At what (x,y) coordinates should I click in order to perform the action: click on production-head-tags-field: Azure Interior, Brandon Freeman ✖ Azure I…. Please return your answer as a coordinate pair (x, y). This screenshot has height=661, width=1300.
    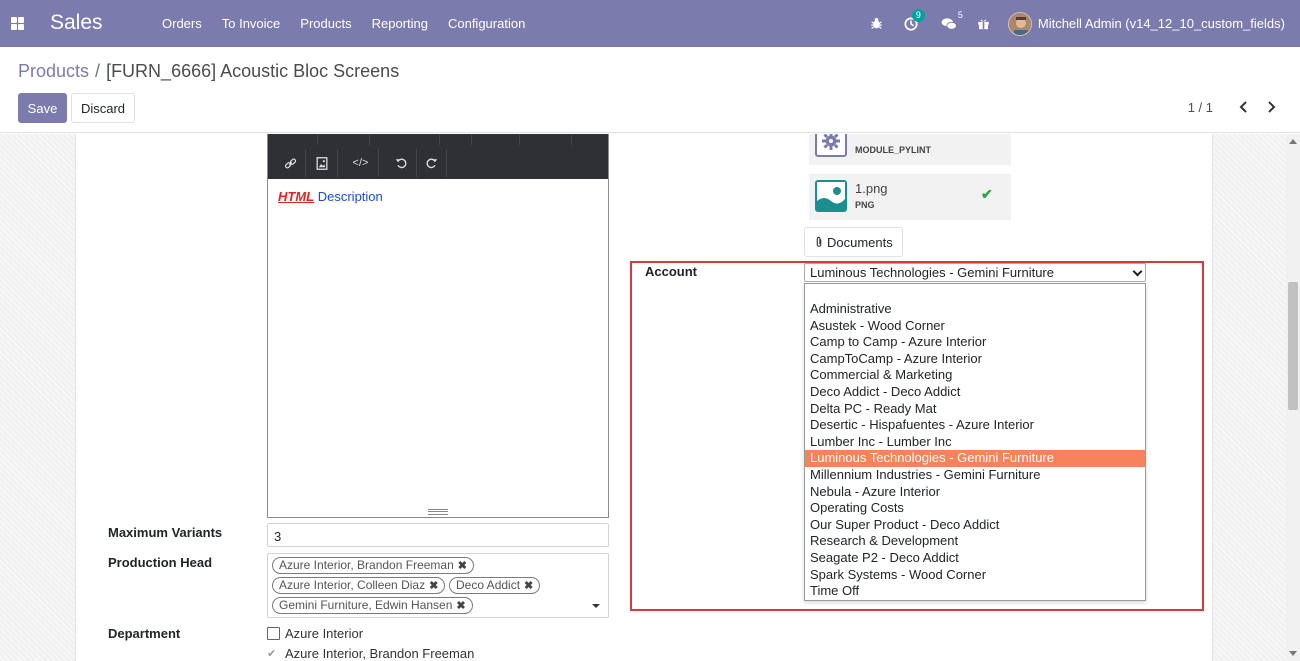
    Looking at the image, I should click on (438, 585).